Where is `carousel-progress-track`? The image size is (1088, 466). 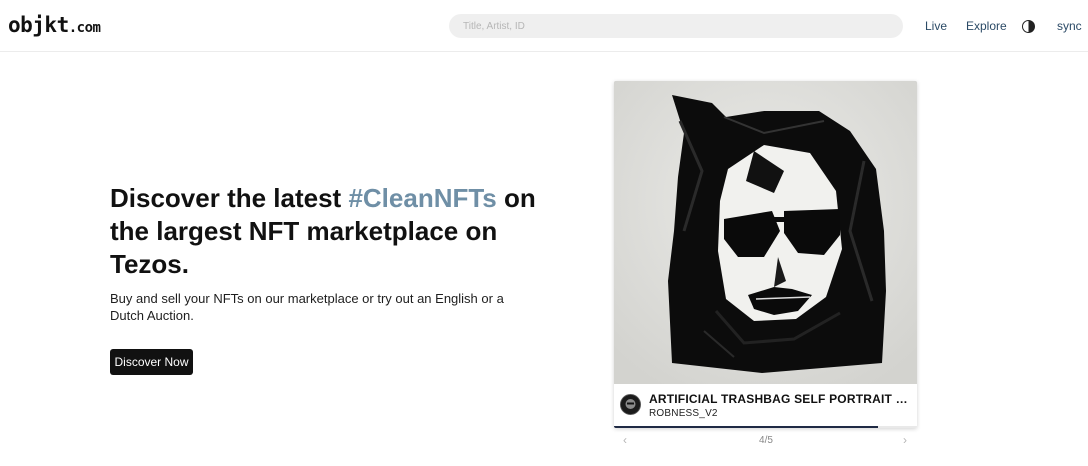
carousel-progress-track is located at coordinates (765, 427).